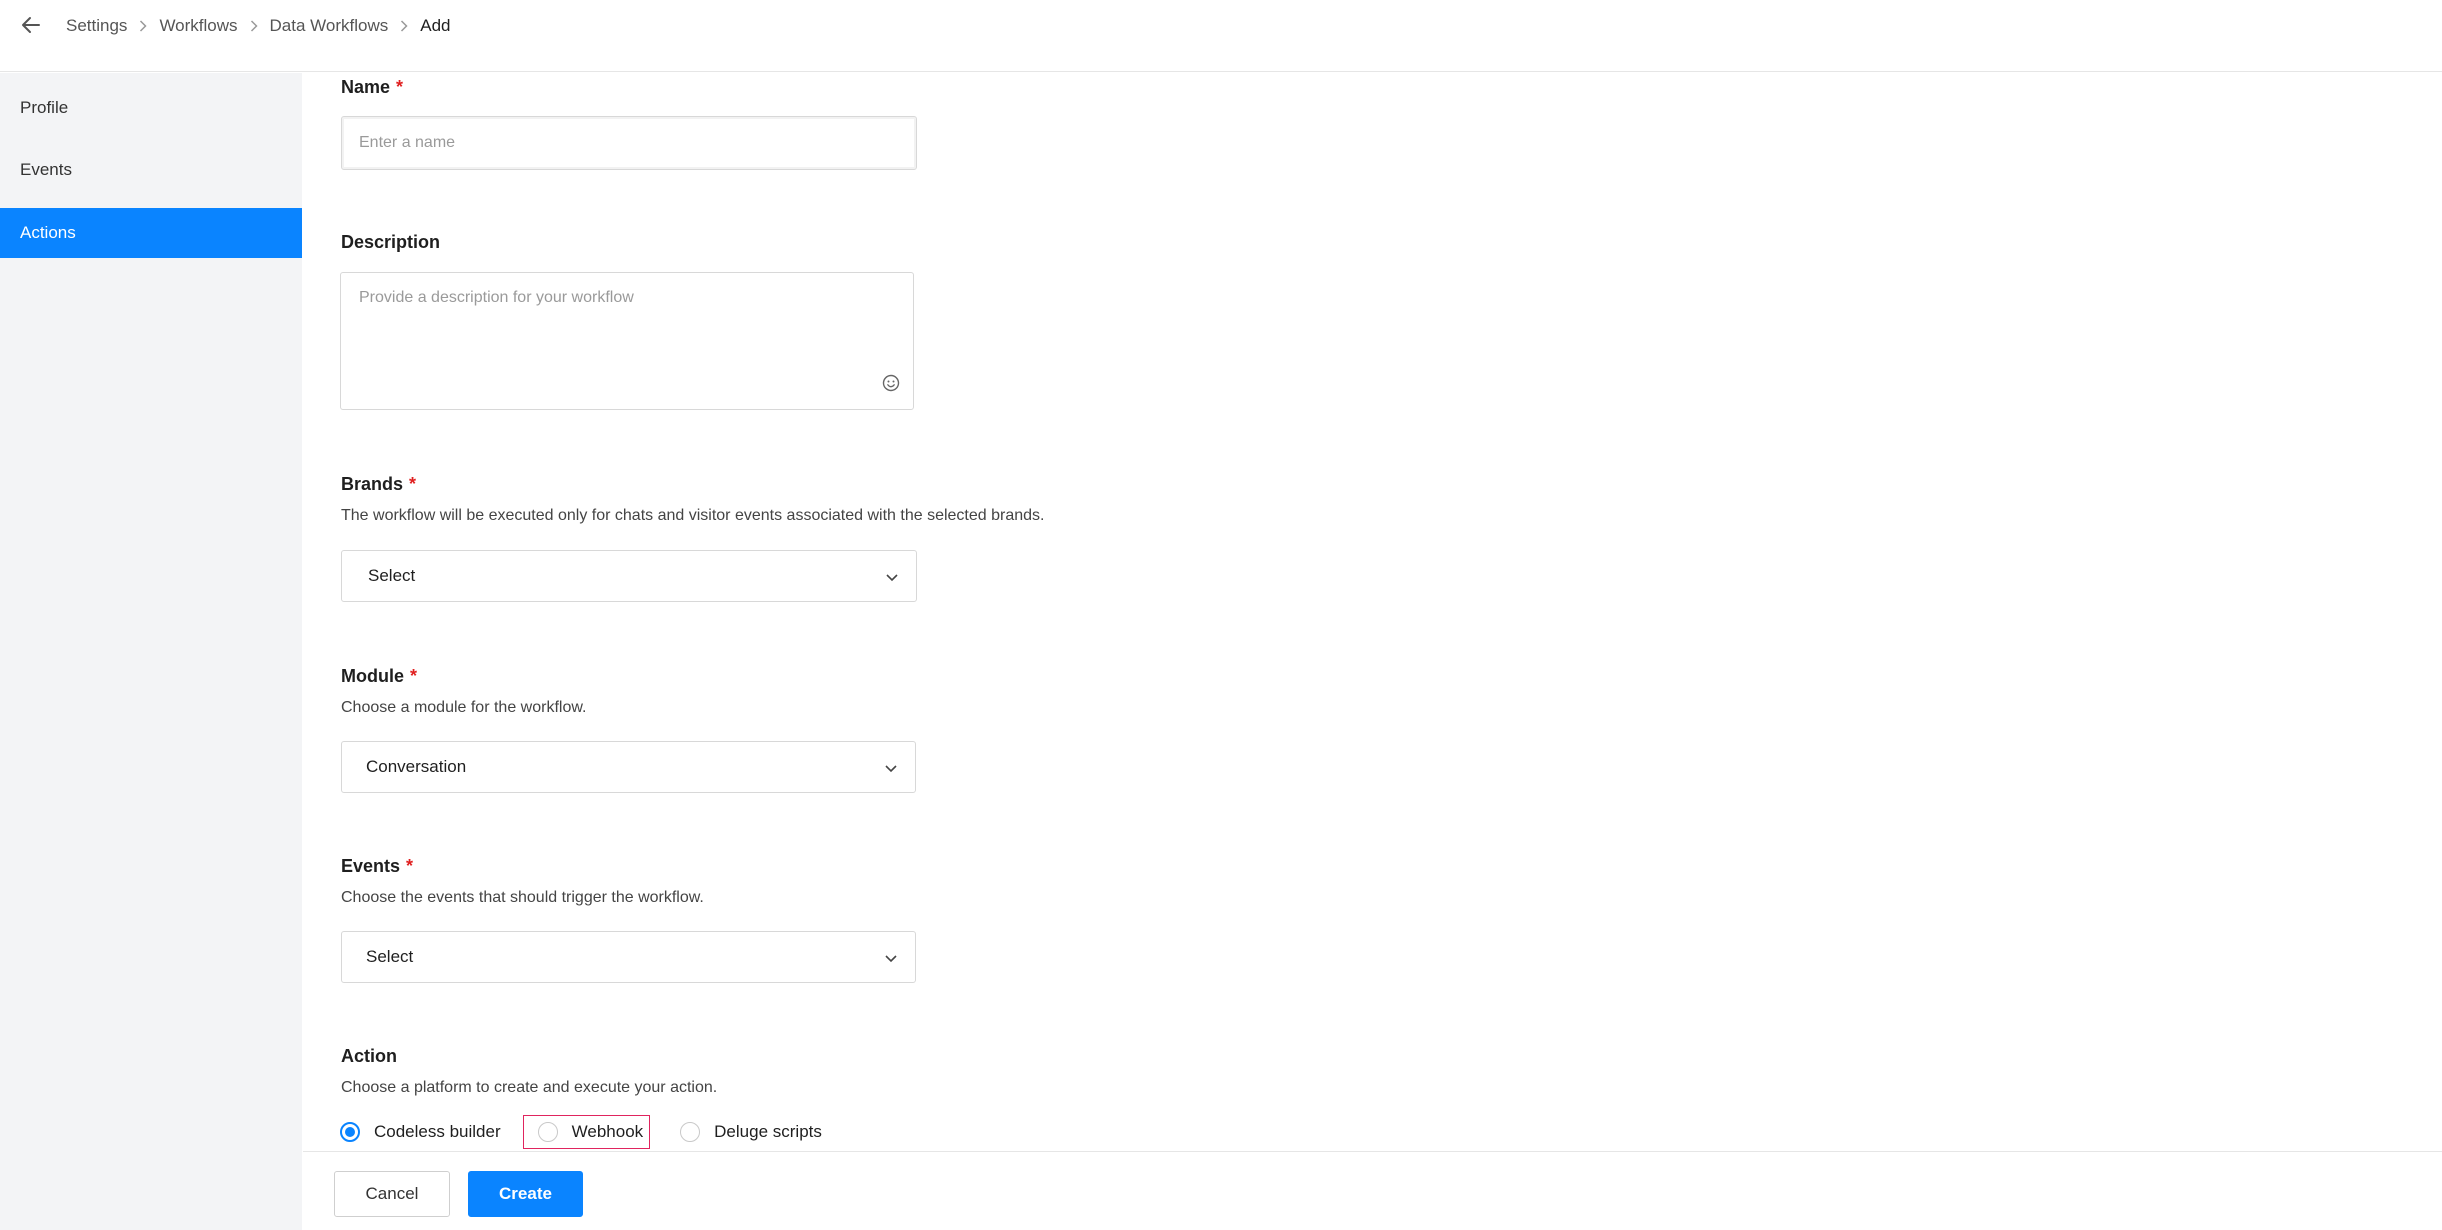 Image resolution: width=2442 pixels, height=1230 pixels. Describe the element at coordinates (96, 26) in the screenshot. I see `breadcrumb-settings: Settings` at that location.